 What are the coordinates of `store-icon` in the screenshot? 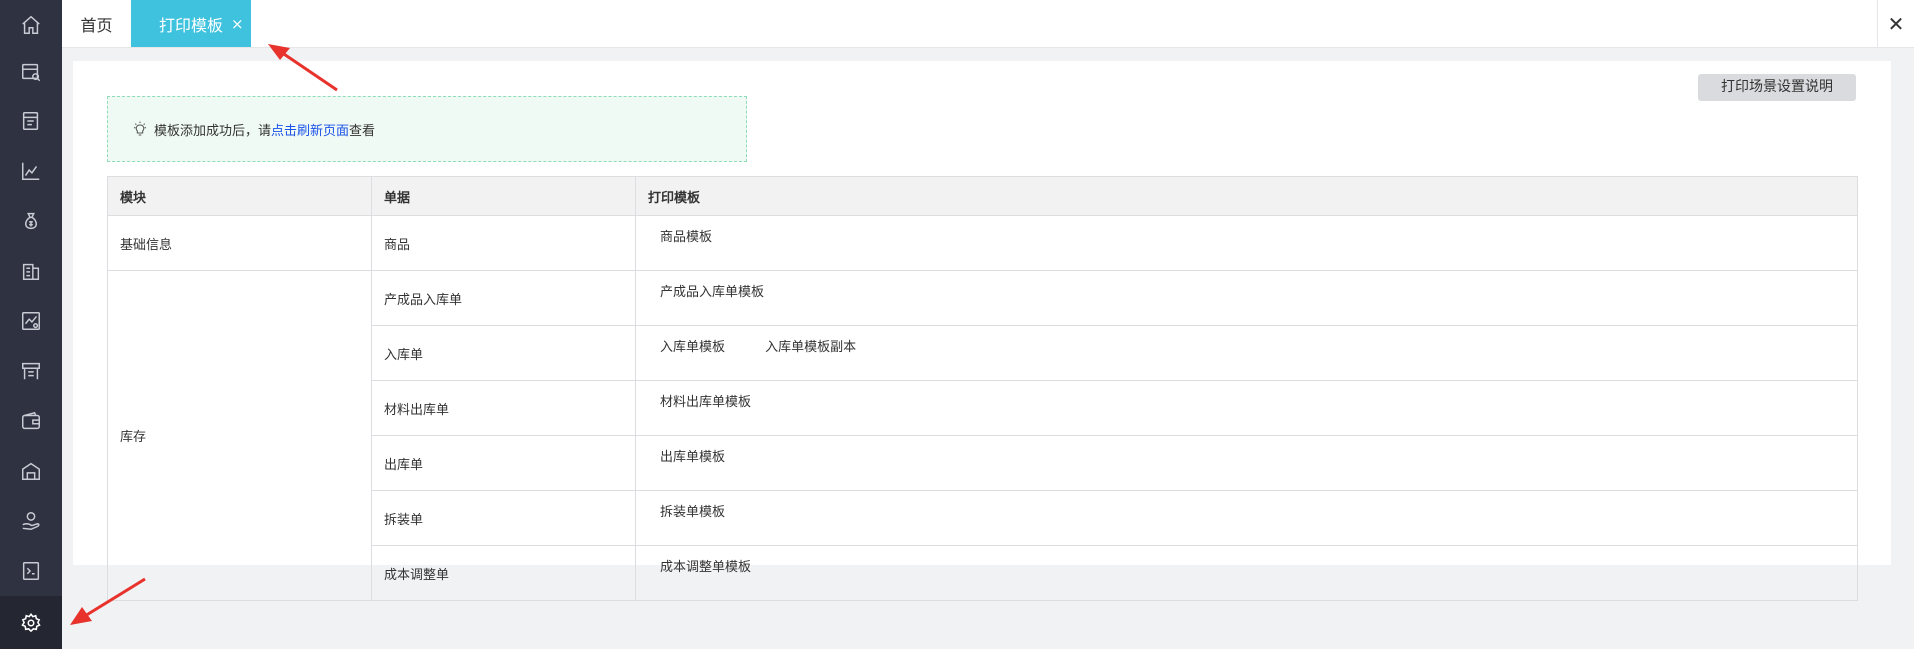 It's located at (31, 371).